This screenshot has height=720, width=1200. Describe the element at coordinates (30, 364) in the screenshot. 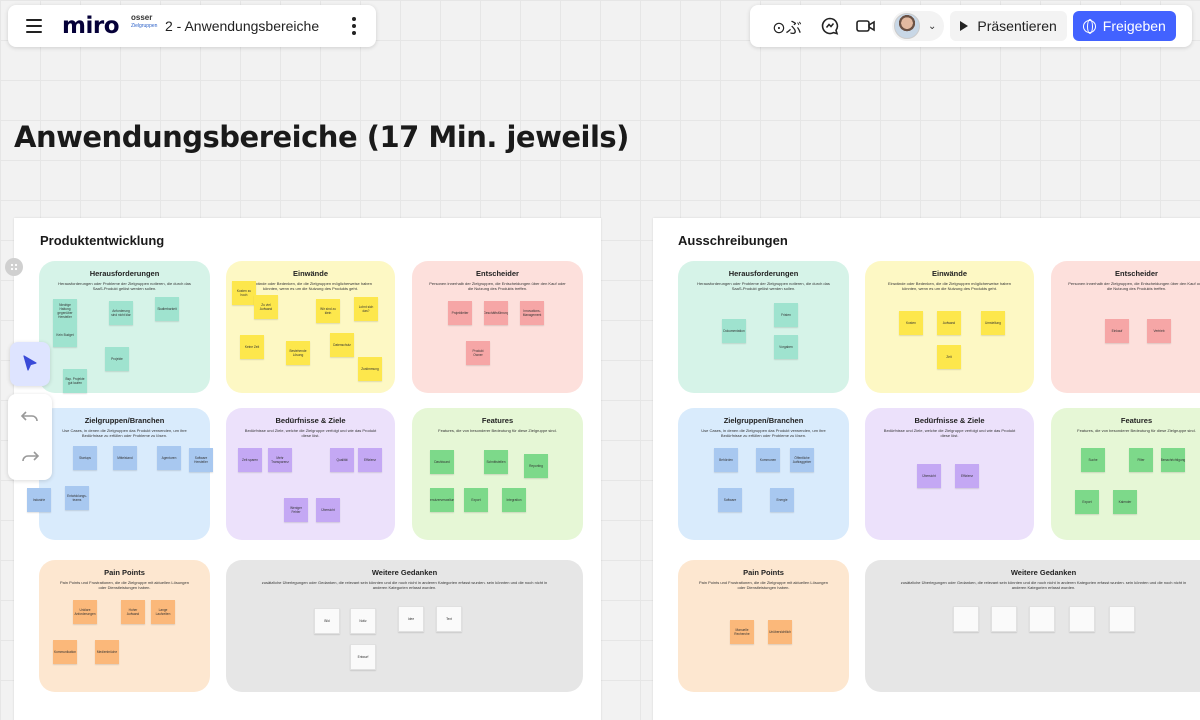

I see `select-tool-button` at that location.